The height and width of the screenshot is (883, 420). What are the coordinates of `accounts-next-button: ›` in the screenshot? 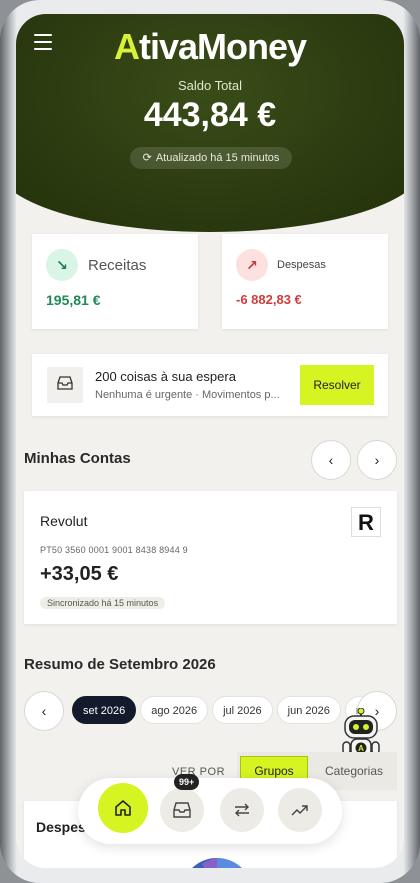 It's located at (377, 460).